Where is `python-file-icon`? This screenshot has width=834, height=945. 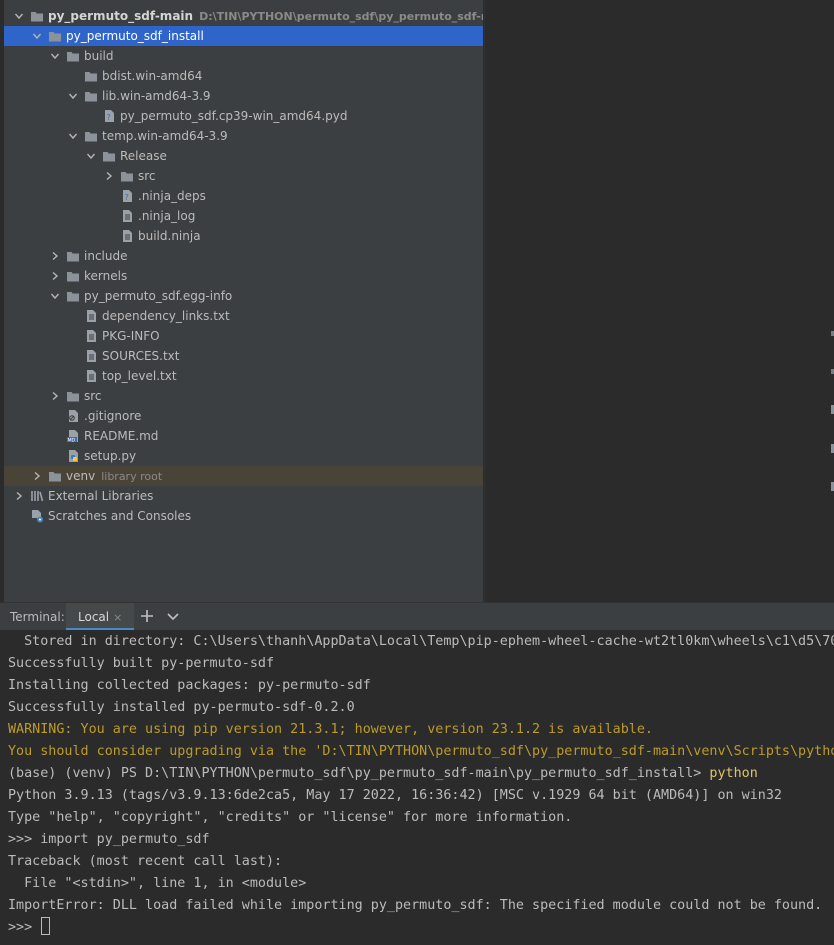 python-file-icon is located at coordinates (73, 456).